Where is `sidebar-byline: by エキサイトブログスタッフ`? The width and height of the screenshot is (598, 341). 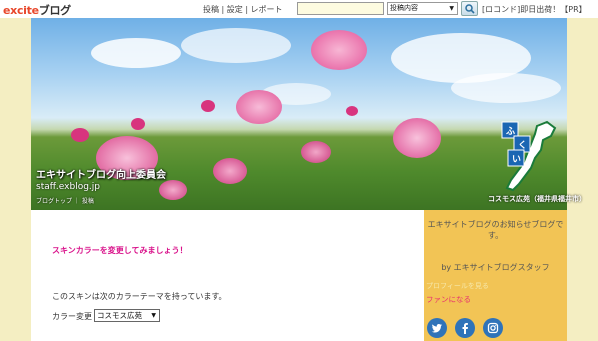
sidebar-byline: by エキサイトブログスタッフ is located at coordinates (495, 267).